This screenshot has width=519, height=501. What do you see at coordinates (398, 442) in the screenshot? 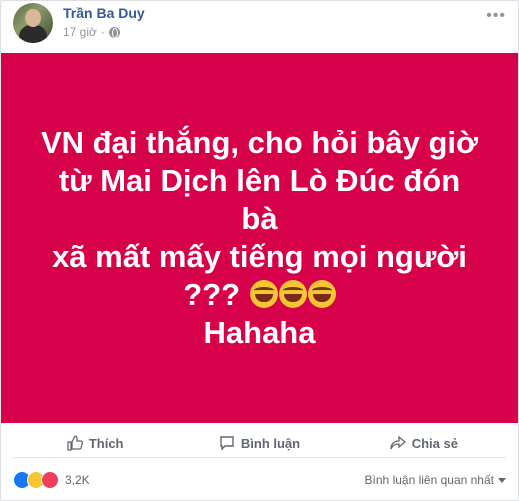
I see `share-icon` at bounding box center [398, 442].